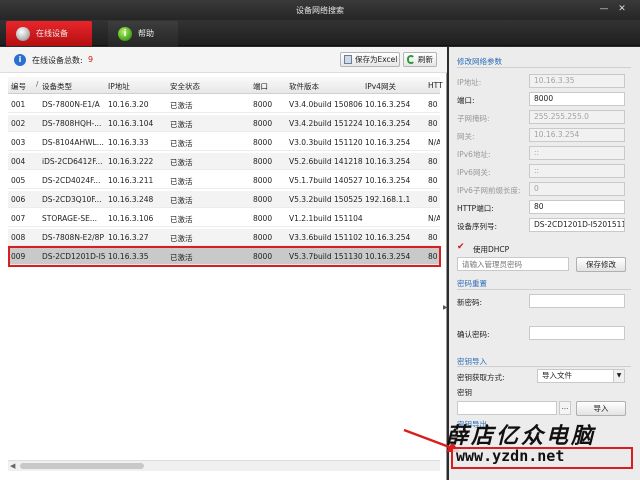 The height and width of the screenshot is (480, 640). I want to click on col-header-device-type: 设备类型, so click(74, 86).